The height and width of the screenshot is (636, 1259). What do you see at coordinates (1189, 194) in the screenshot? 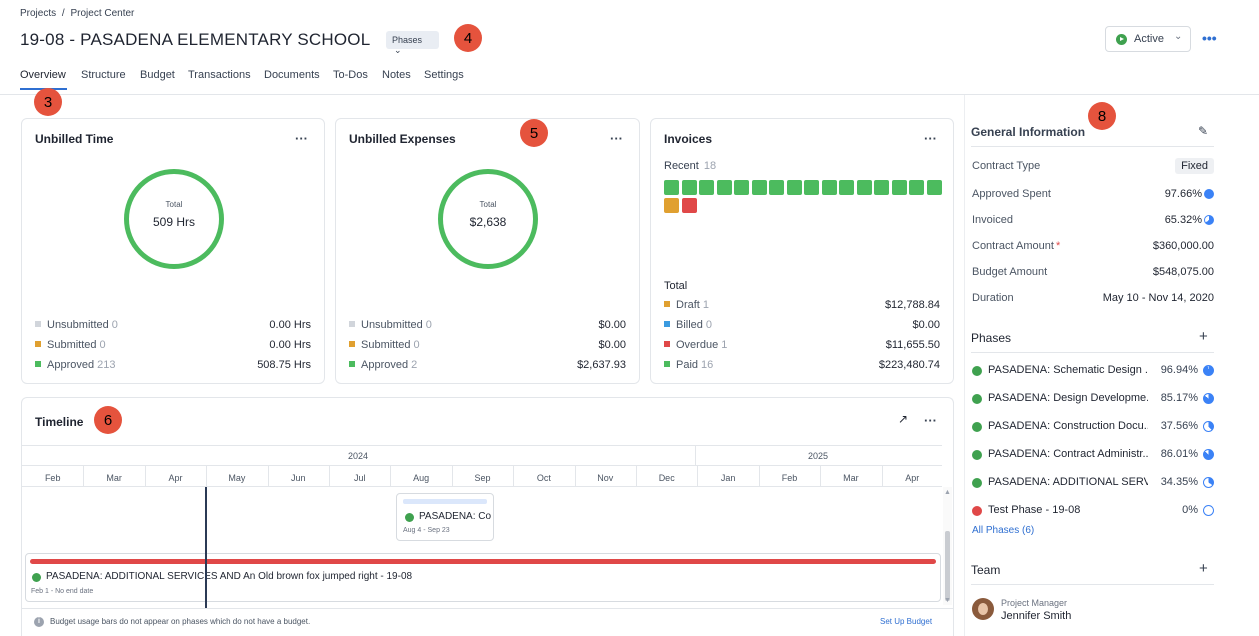
I see `gi-value: 97.66%` at bounding box center [1189, 194].